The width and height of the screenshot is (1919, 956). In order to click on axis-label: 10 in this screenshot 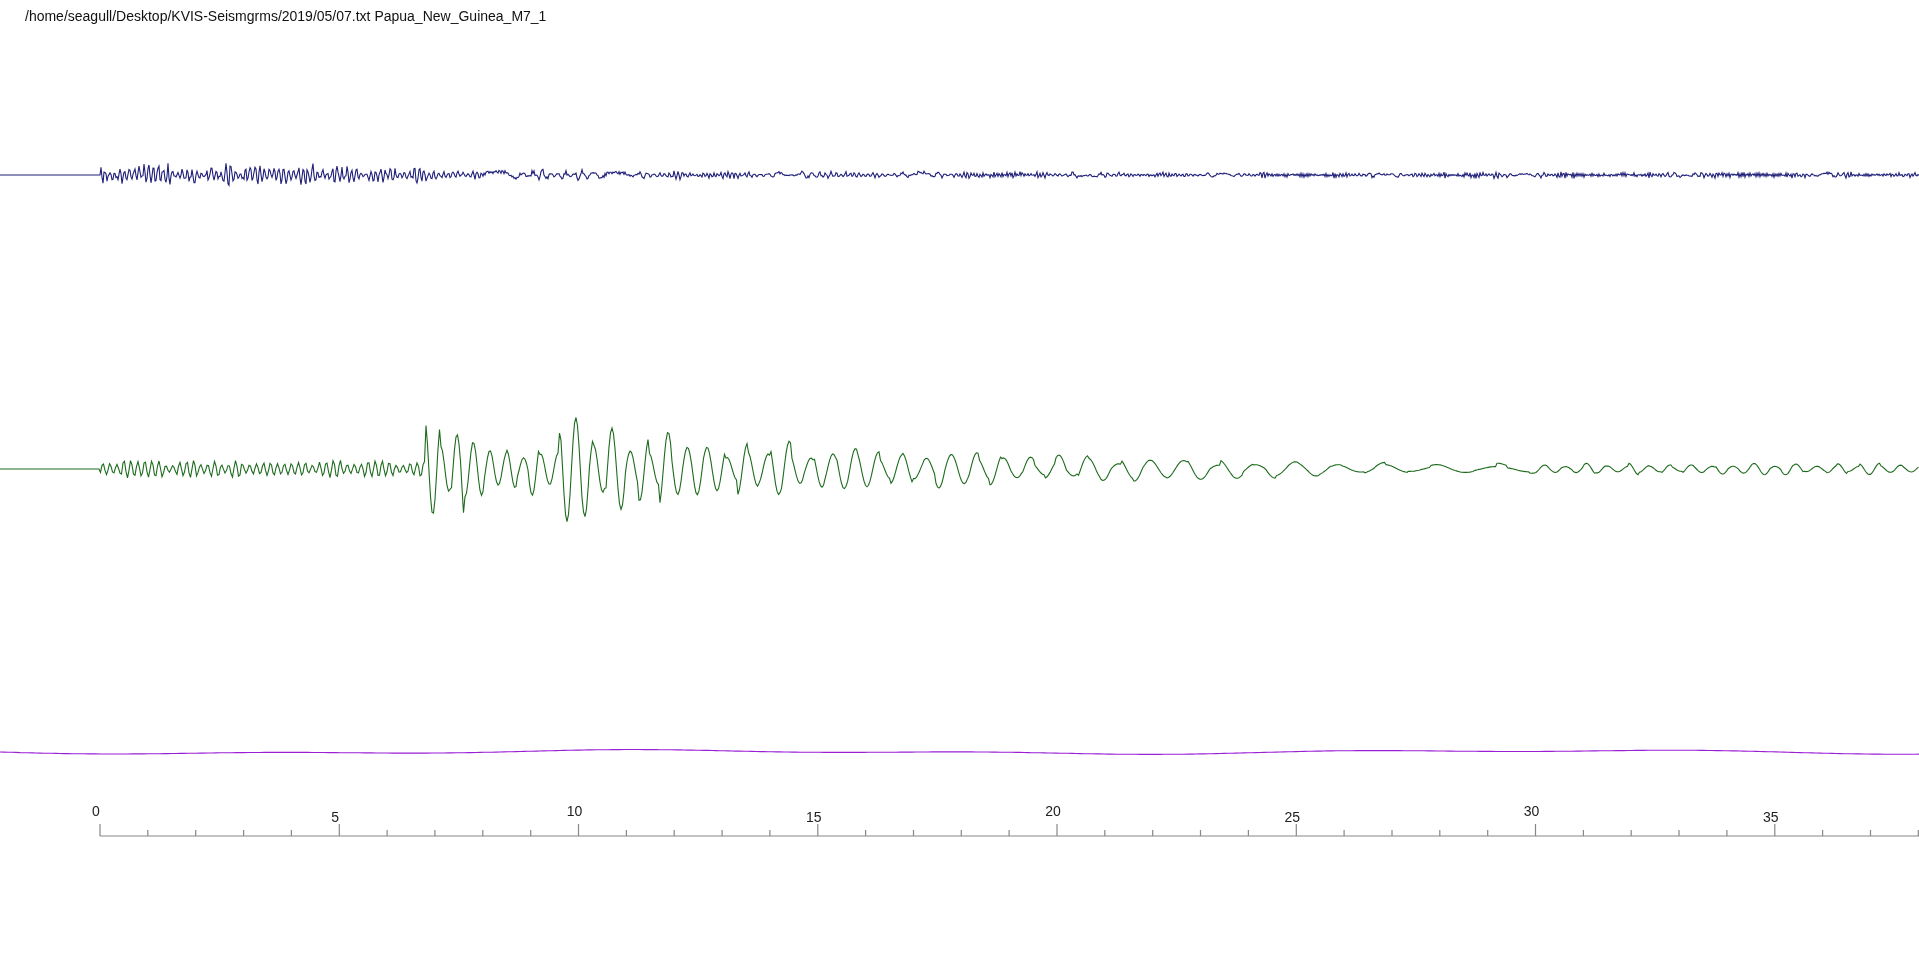, I will do `click(574, 811)`.